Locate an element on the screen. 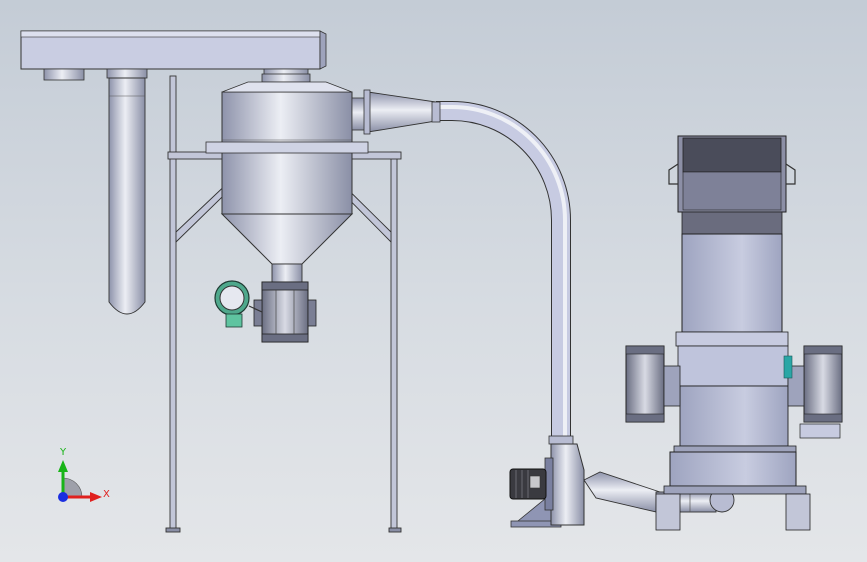  crusher-housing is located at coordinates (735, 344).